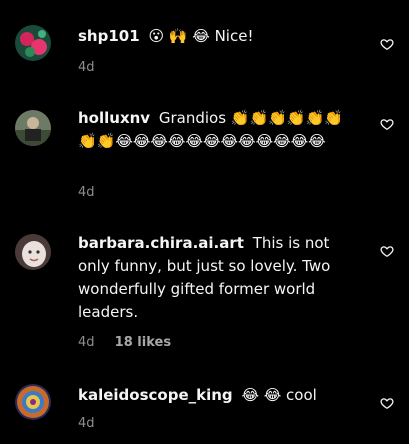 The height and width of the screenshot is (444, 409). I want to click on avatar-kaleidoscope-icon, so click(33, 402).